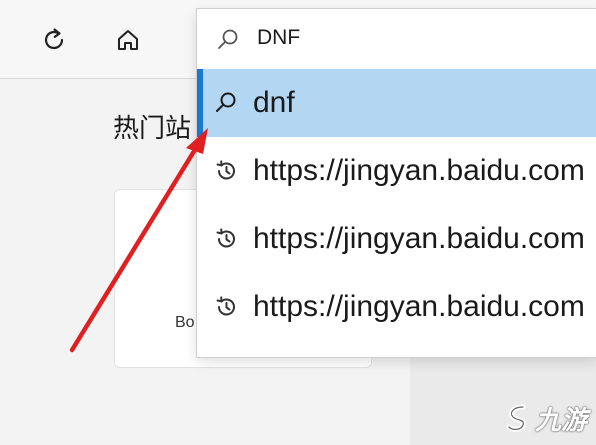  I want to click on address-bar: DNF, so click(396, 39).